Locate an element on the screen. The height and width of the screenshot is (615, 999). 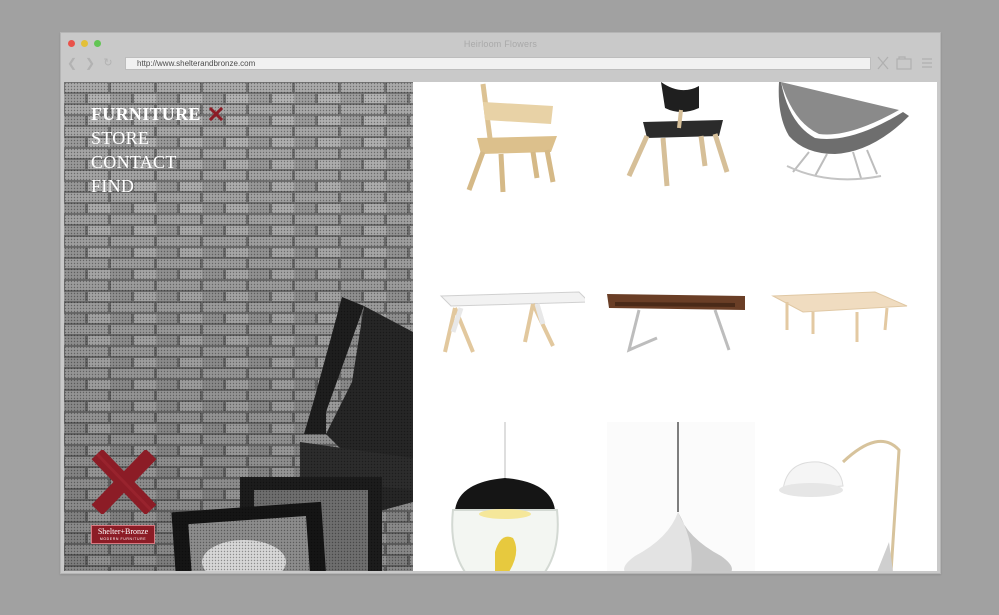
product-black-glass-pendant-lamp is located at coordinates (505, 496).